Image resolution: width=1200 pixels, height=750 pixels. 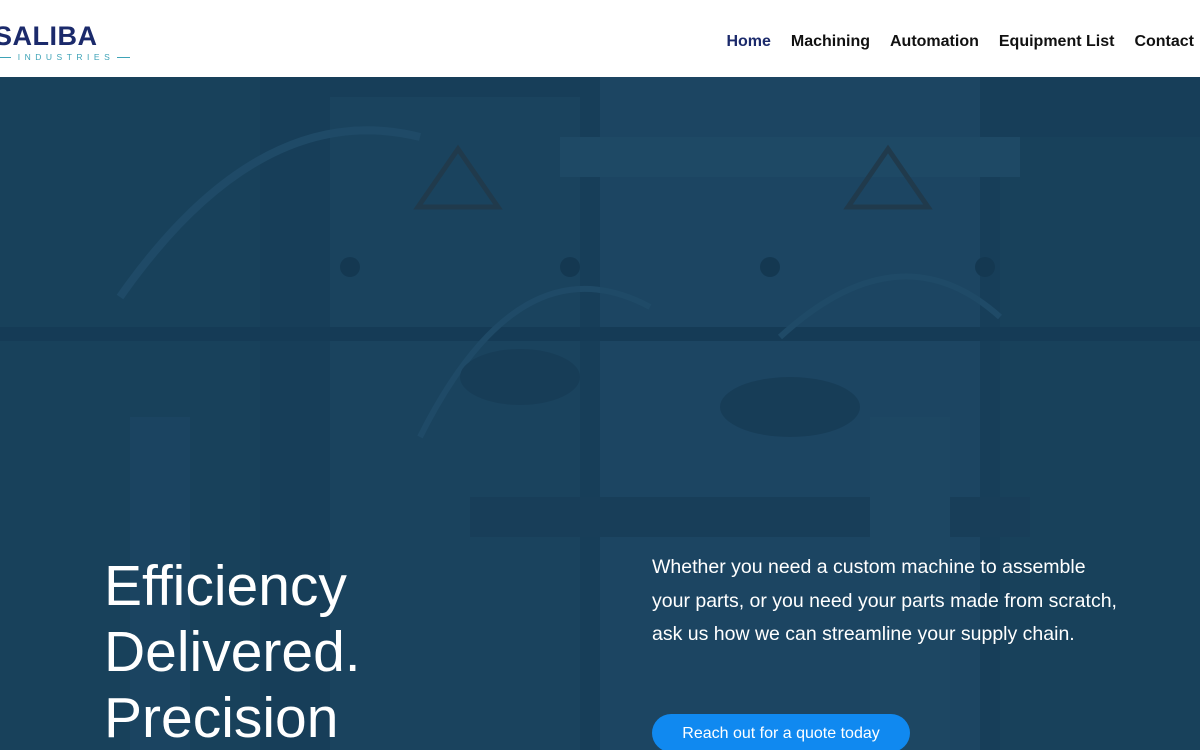 What do you see at coordinates (49, 36) in the screenshot?
I see `logo-wordmark: SALIBA` at bounding box center [49, 36].